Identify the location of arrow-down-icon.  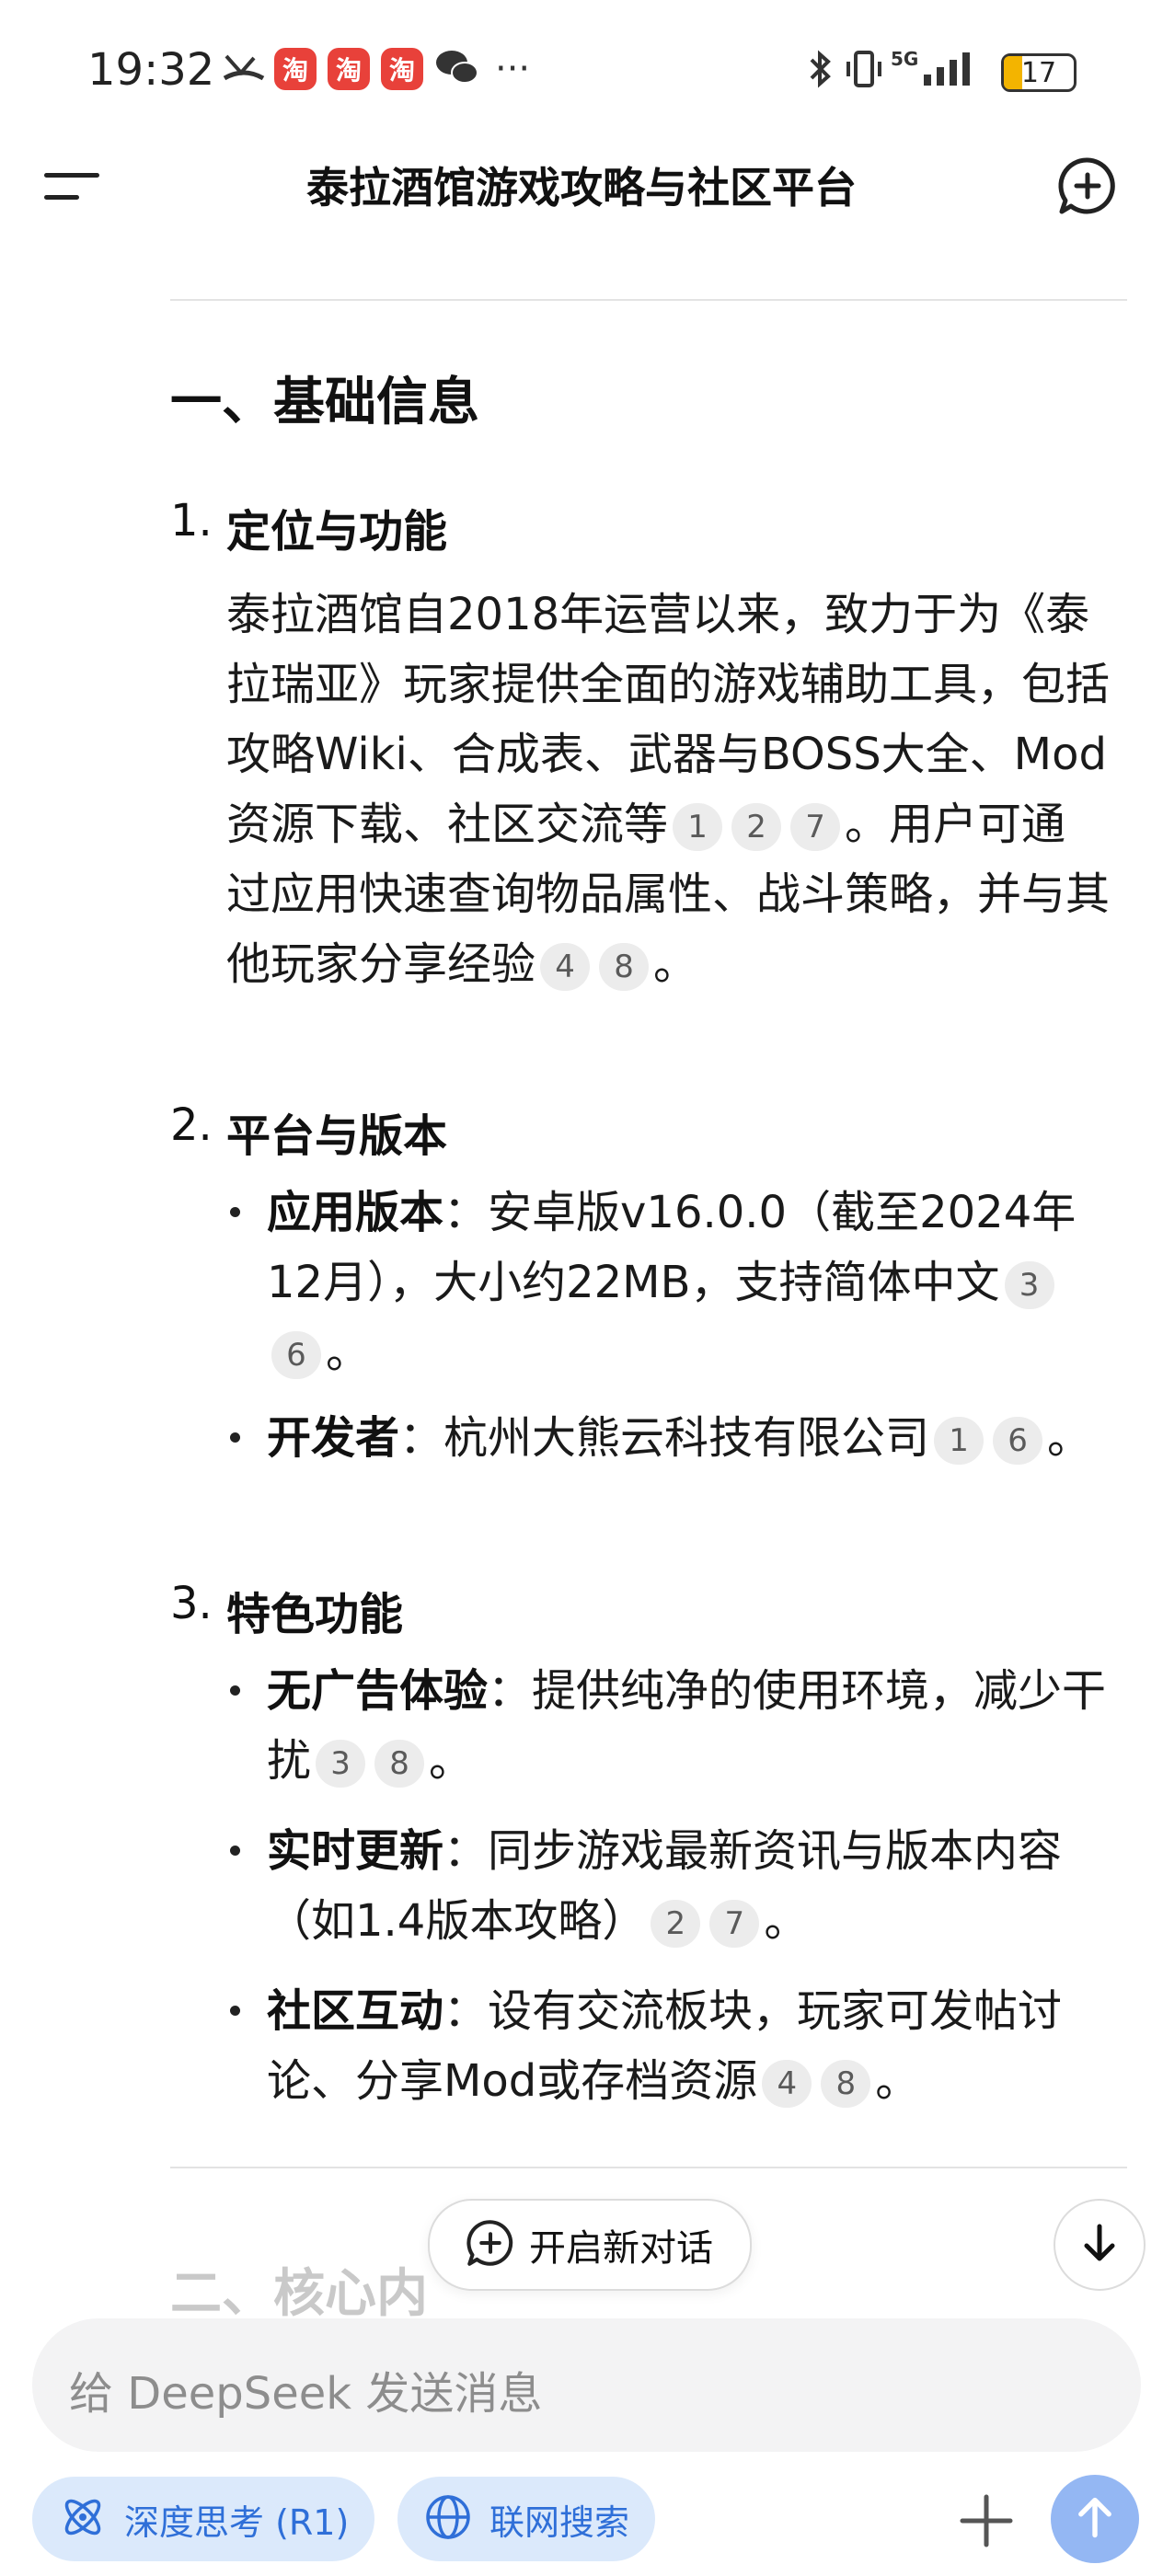
(1099, 2245).